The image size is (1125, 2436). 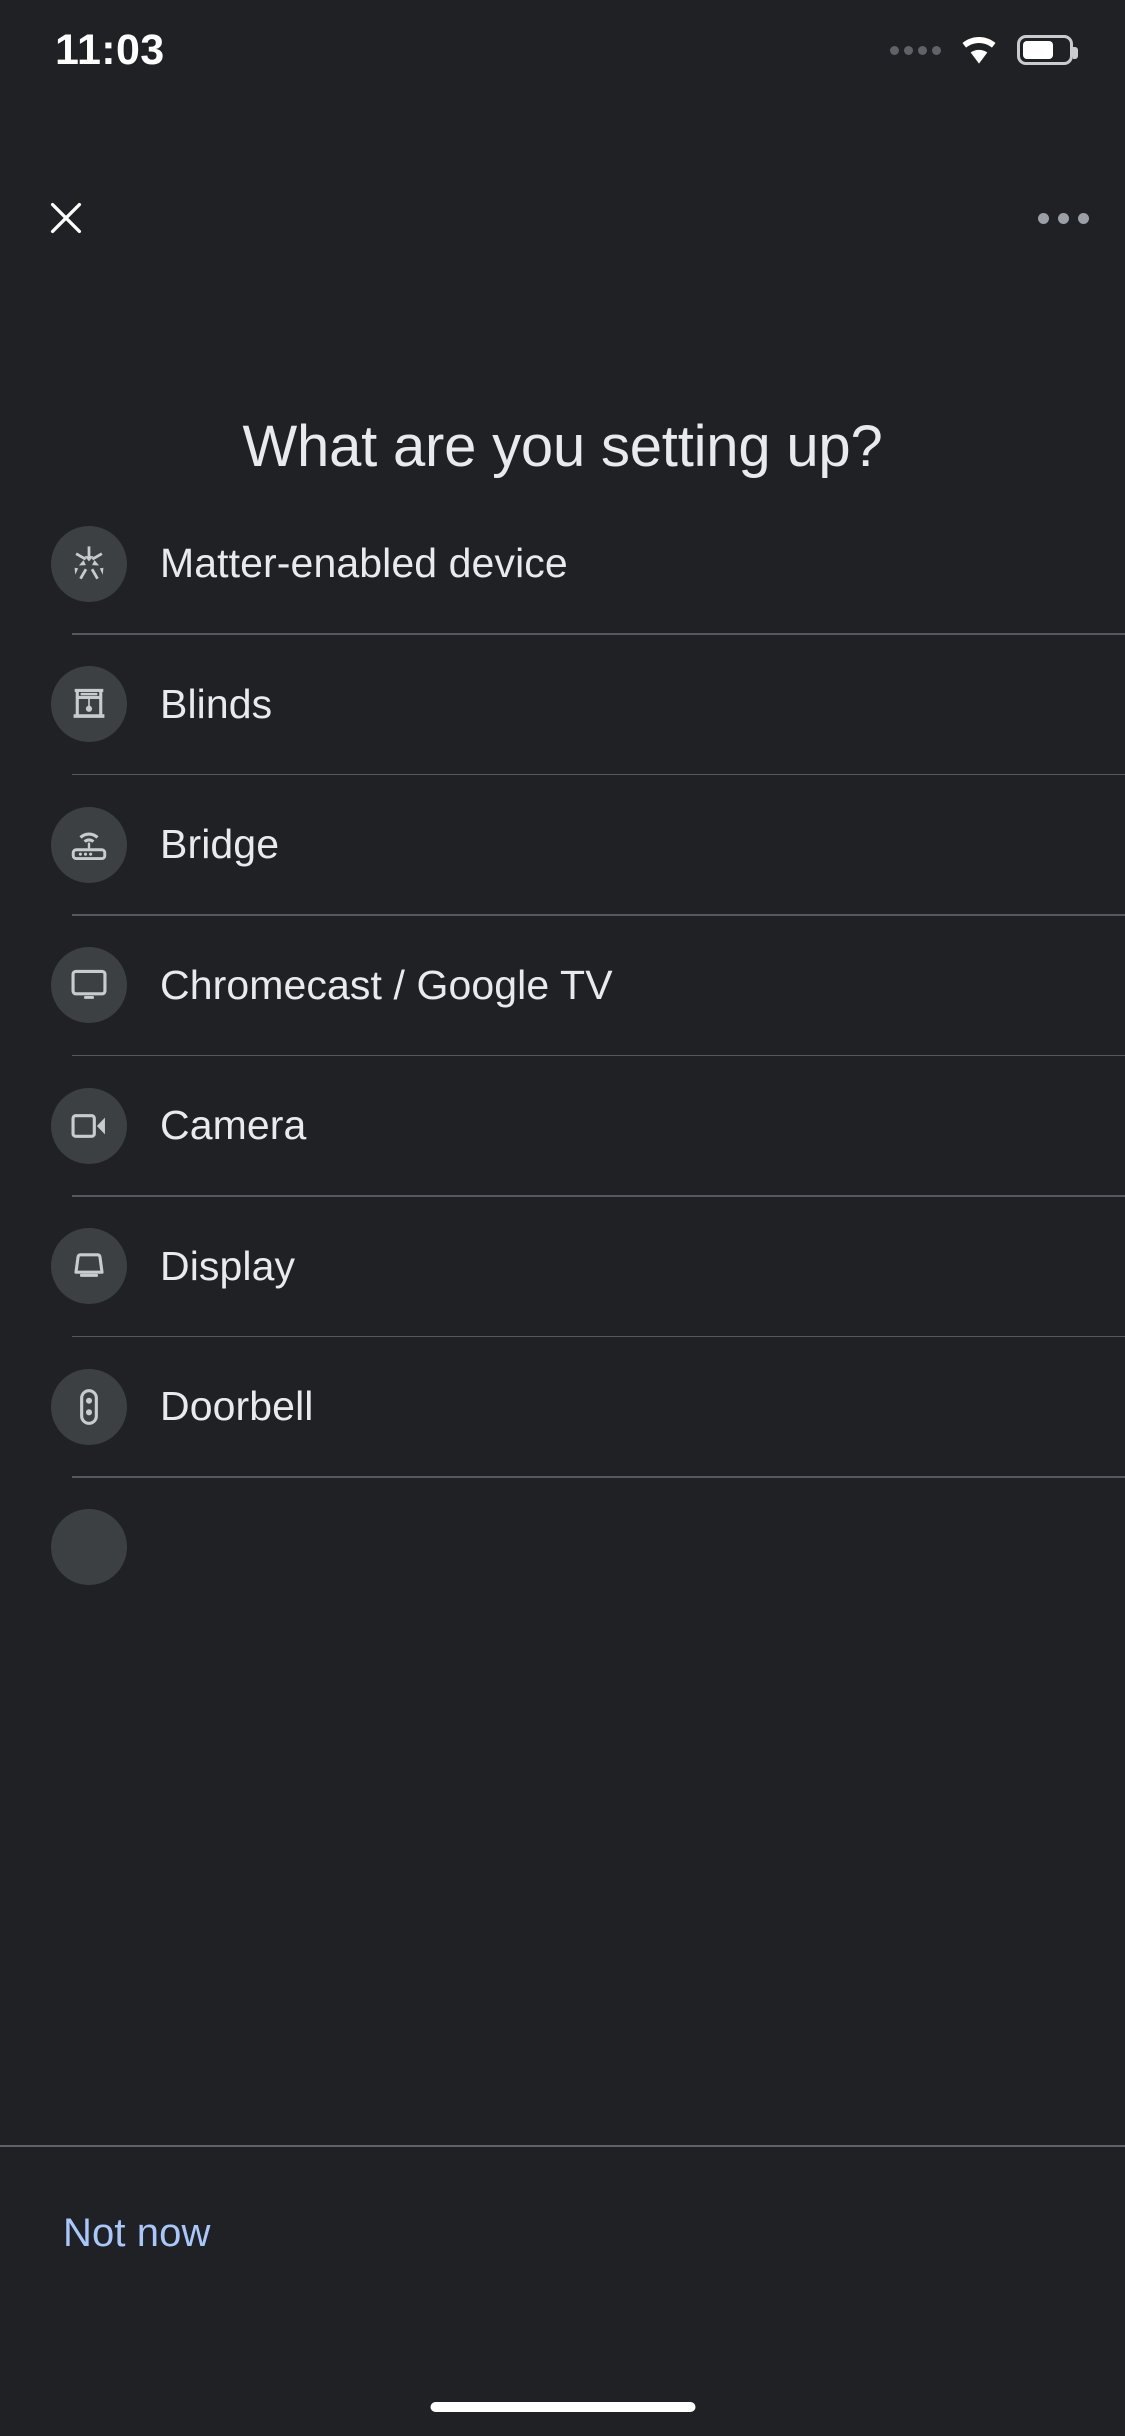 What do you see at coordinates (562, 844) in the screenshot?
I see `list-item-bridge: Bridge` at bounding box center [562, 844].